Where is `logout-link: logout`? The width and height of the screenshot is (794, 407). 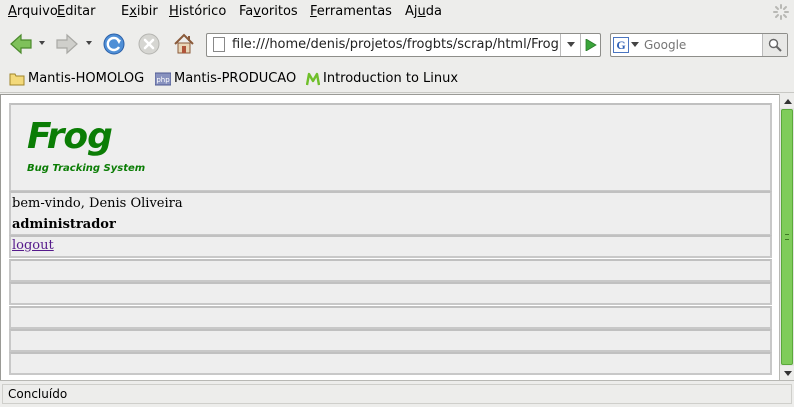
logout-link: logout is located at coordinates (33, 245).